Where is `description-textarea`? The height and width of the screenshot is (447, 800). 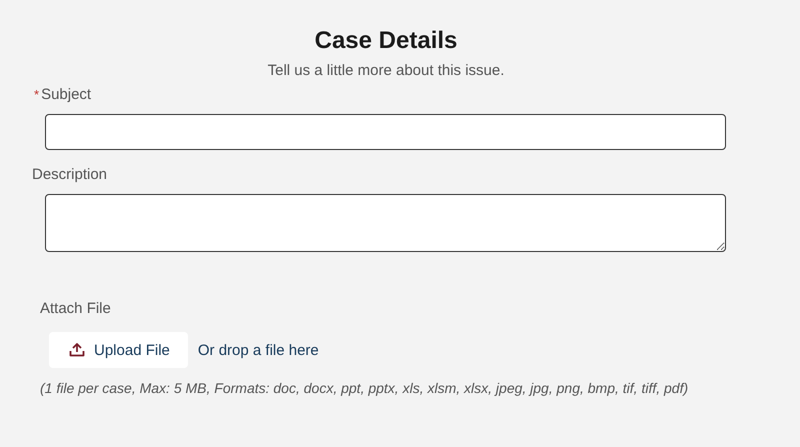 description-textarea is located at coordinates (385, 223).